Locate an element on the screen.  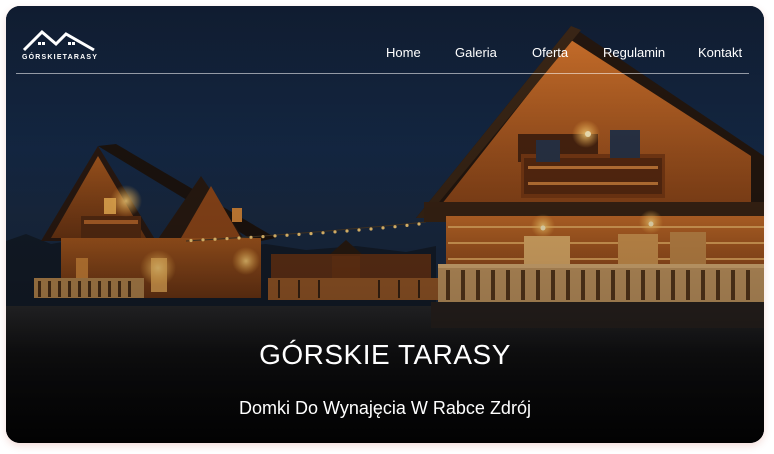
hero-title: GÓRSKIE TARASY is located at coordinates (385, 354).